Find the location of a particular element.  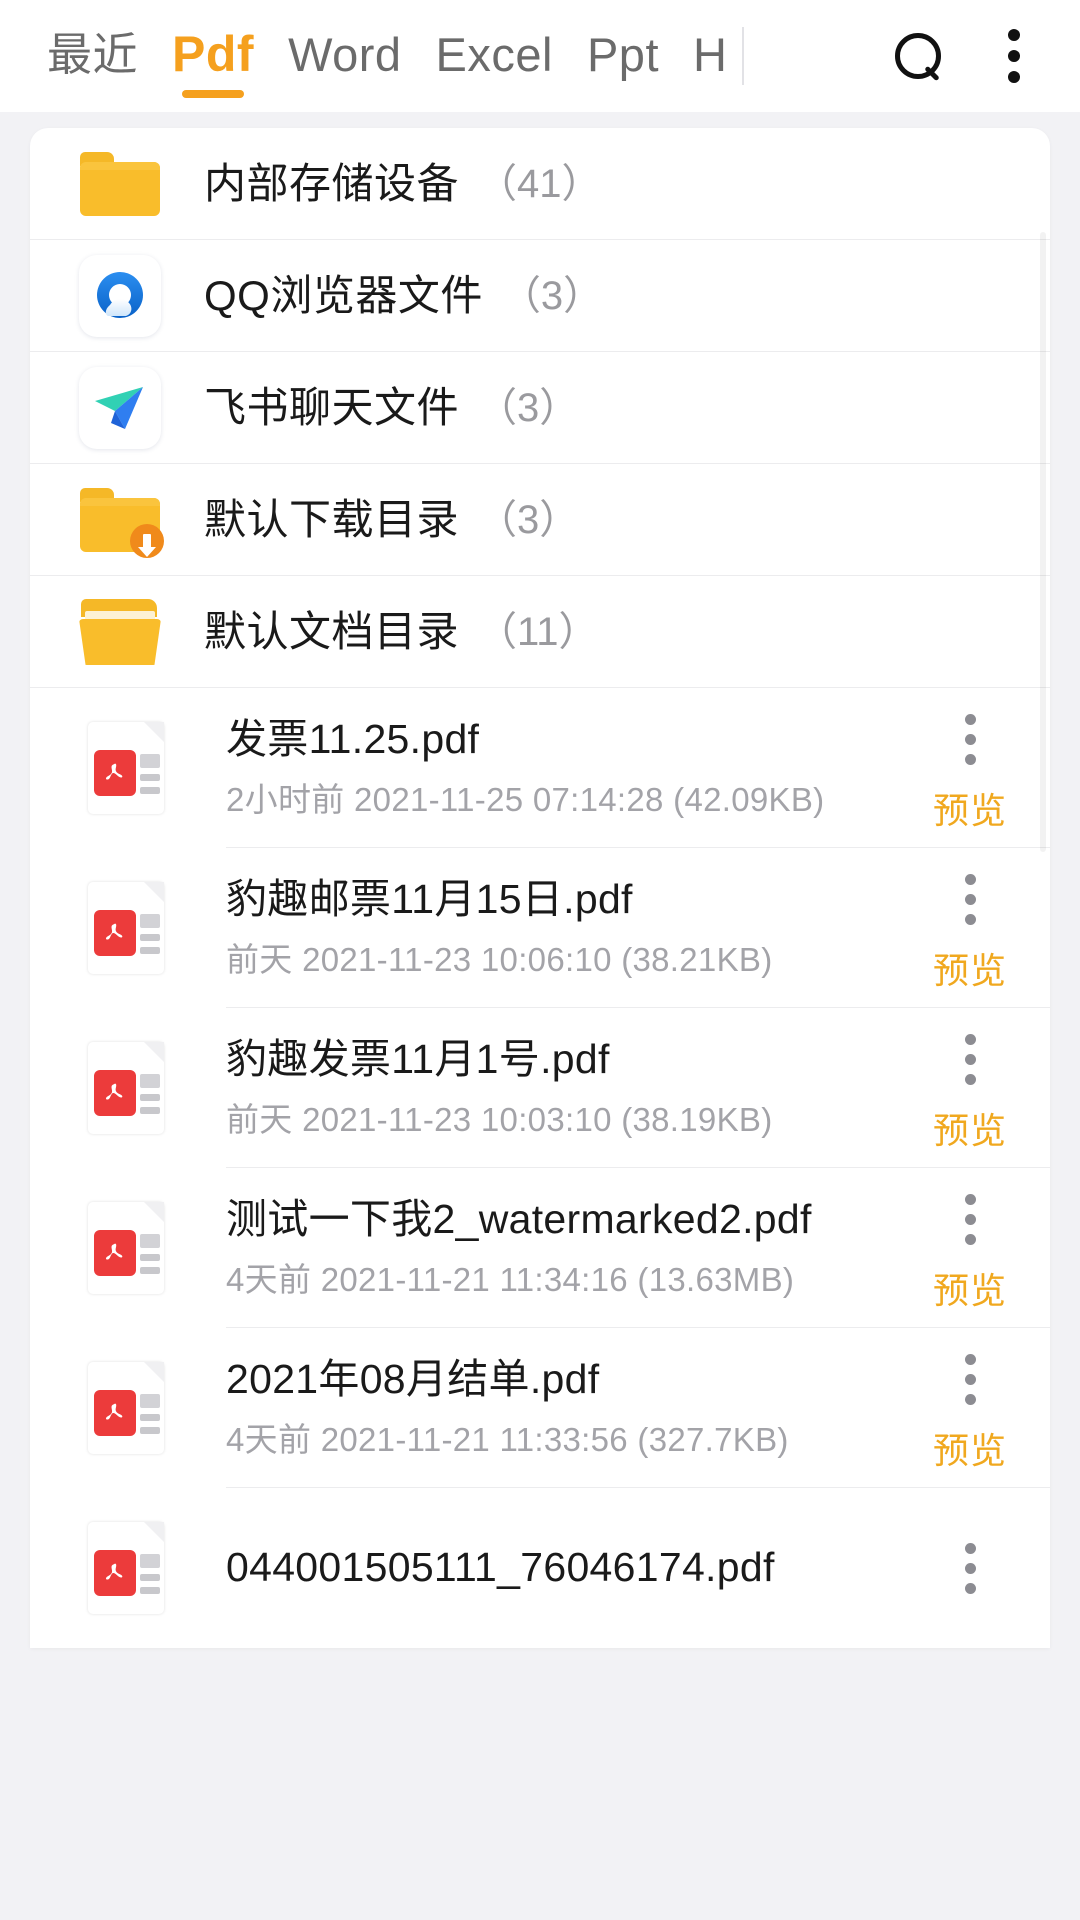

scrollbar is located at coordinates (1043, 542).